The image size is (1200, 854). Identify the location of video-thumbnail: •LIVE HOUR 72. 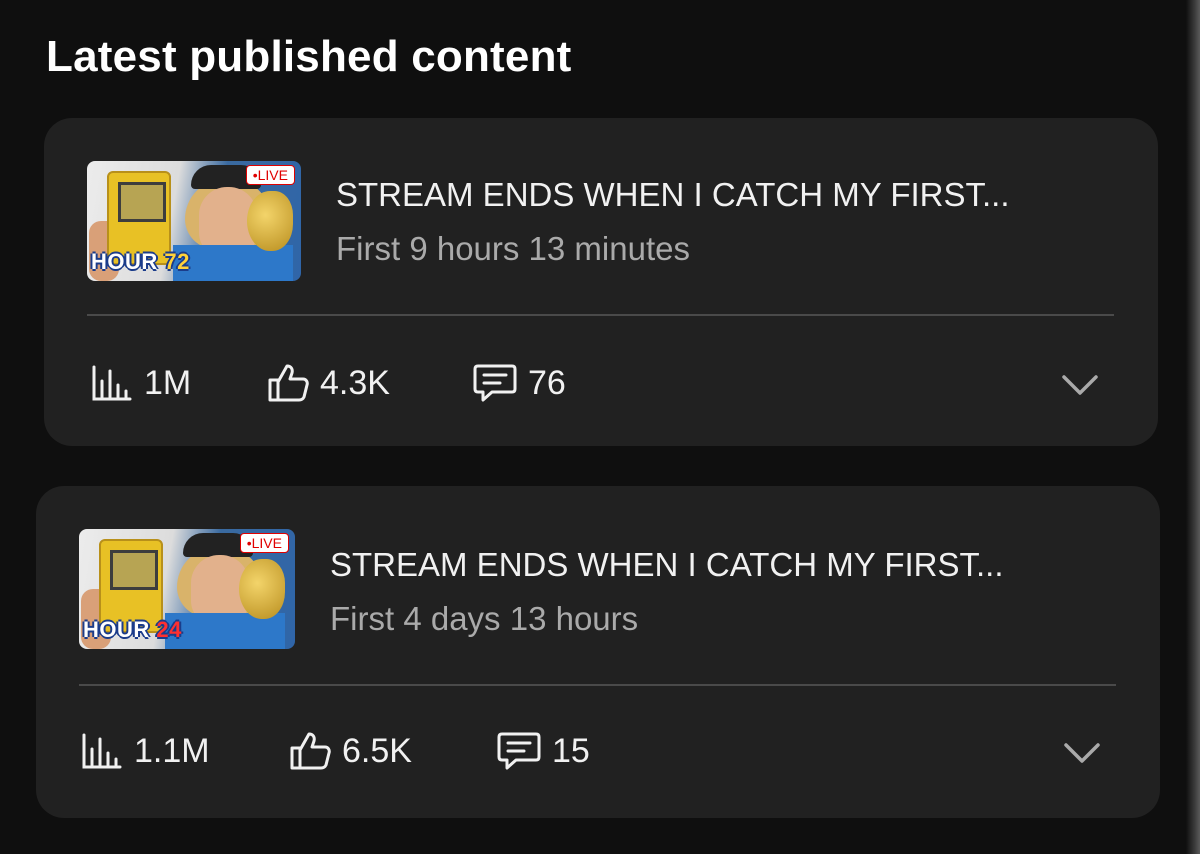
(194, 221).